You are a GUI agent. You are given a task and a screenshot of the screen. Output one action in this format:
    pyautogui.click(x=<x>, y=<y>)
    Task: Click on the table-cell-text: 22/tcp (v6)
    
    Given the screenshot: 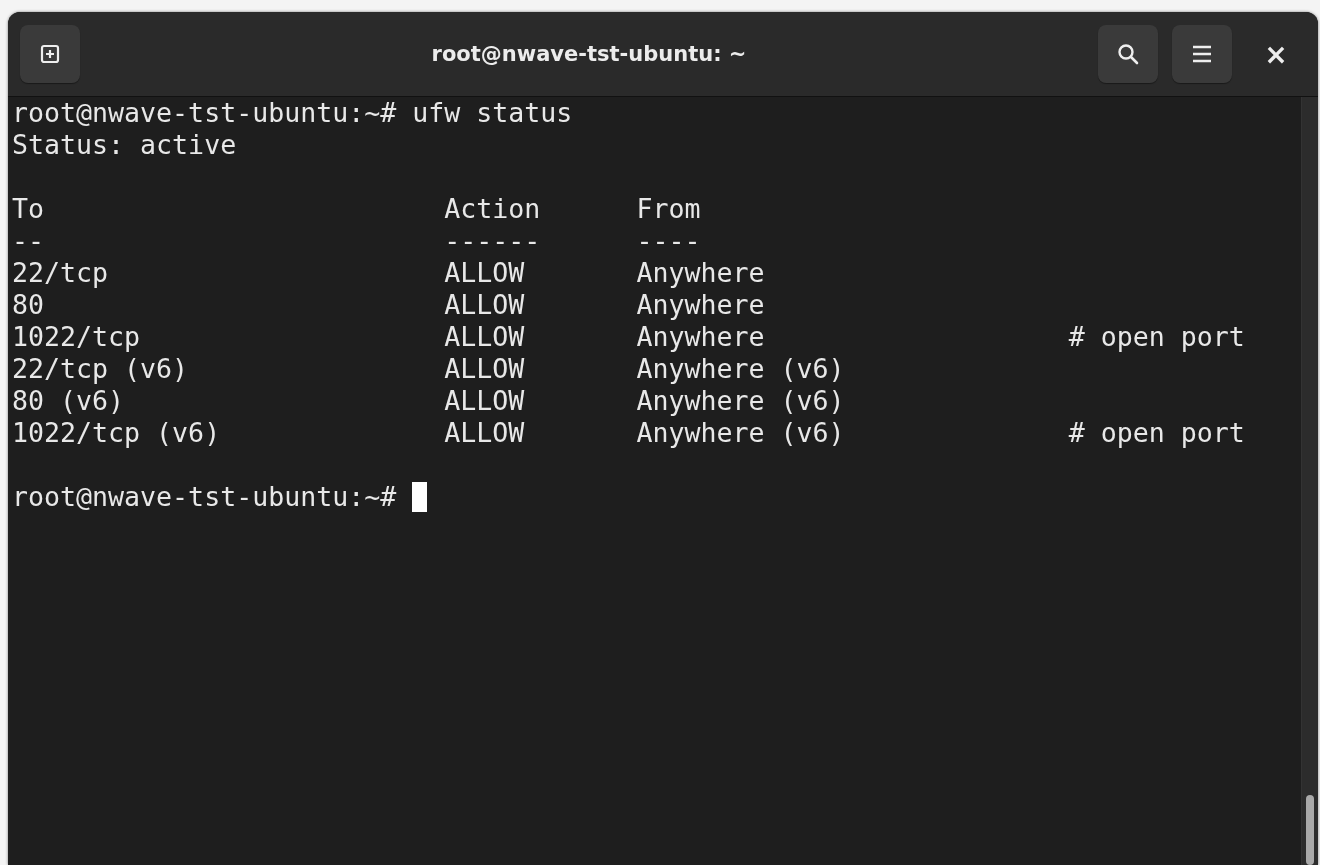 What is the action you would take?
    pyautogui.click(x=101, y=369)
    